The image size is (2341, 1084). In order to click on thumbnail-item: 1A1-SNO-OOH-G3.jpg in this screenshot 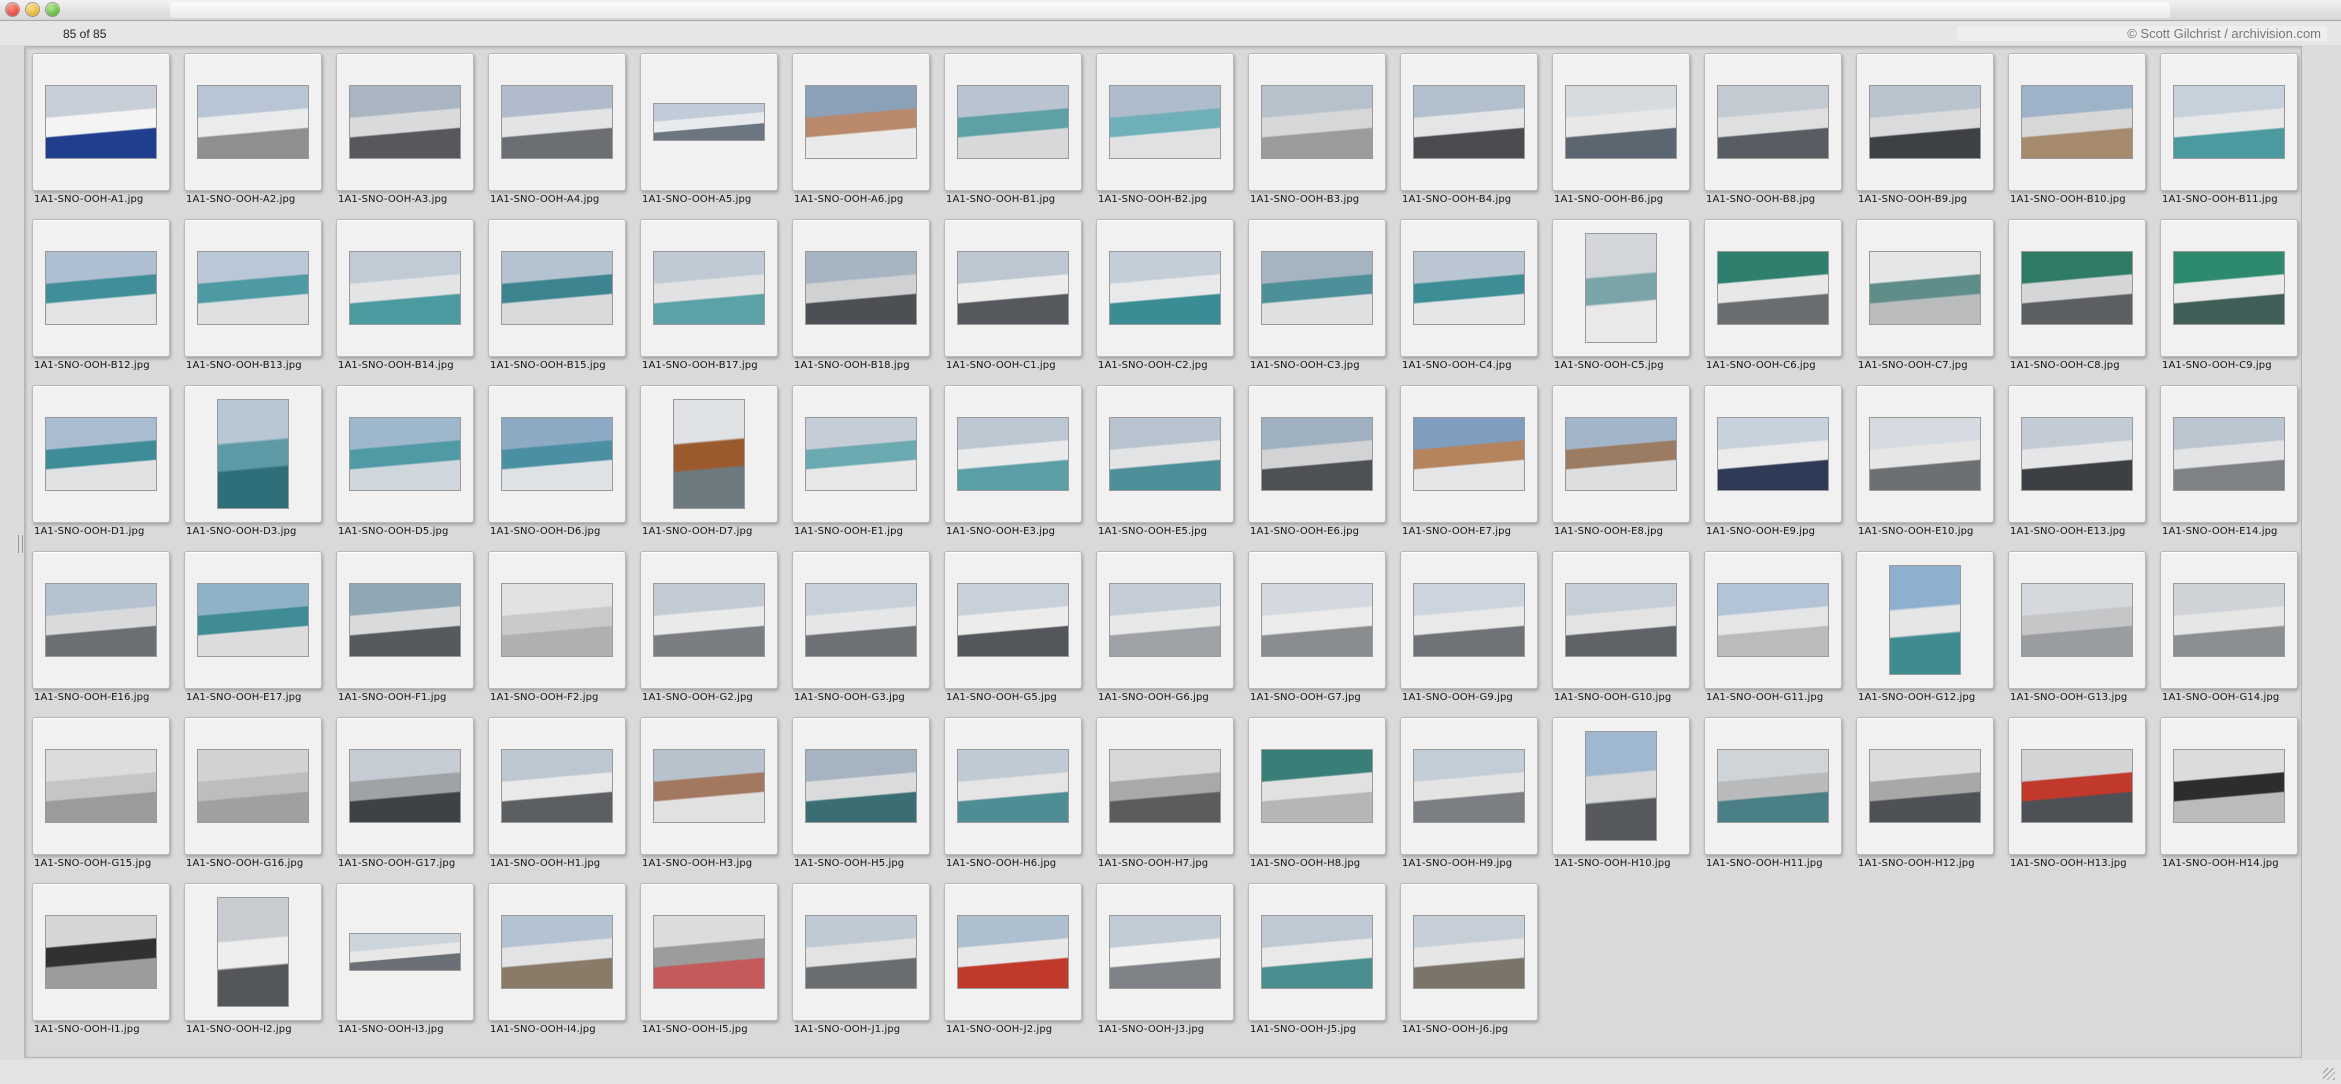, I will do `click(861, 627)`.